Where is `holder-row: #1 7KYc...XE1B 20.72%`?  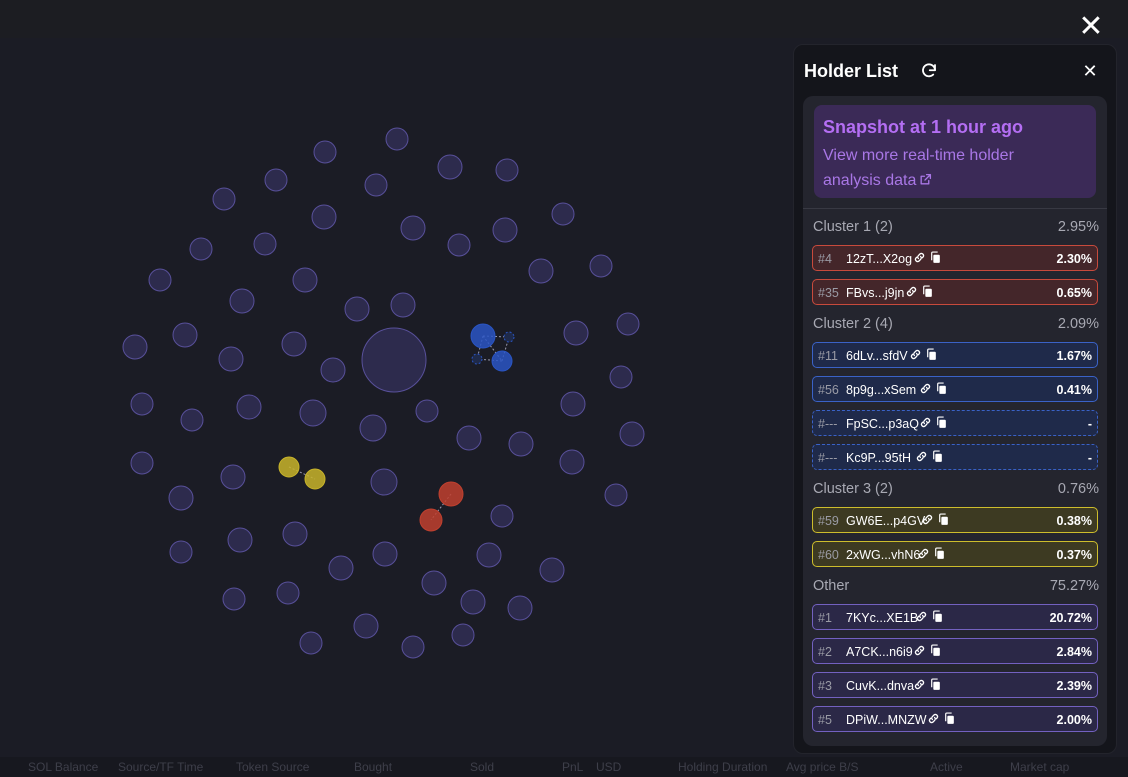
holder-row: #1 7KYc...XE1B 20.72% is located at coordinates (955, 617).